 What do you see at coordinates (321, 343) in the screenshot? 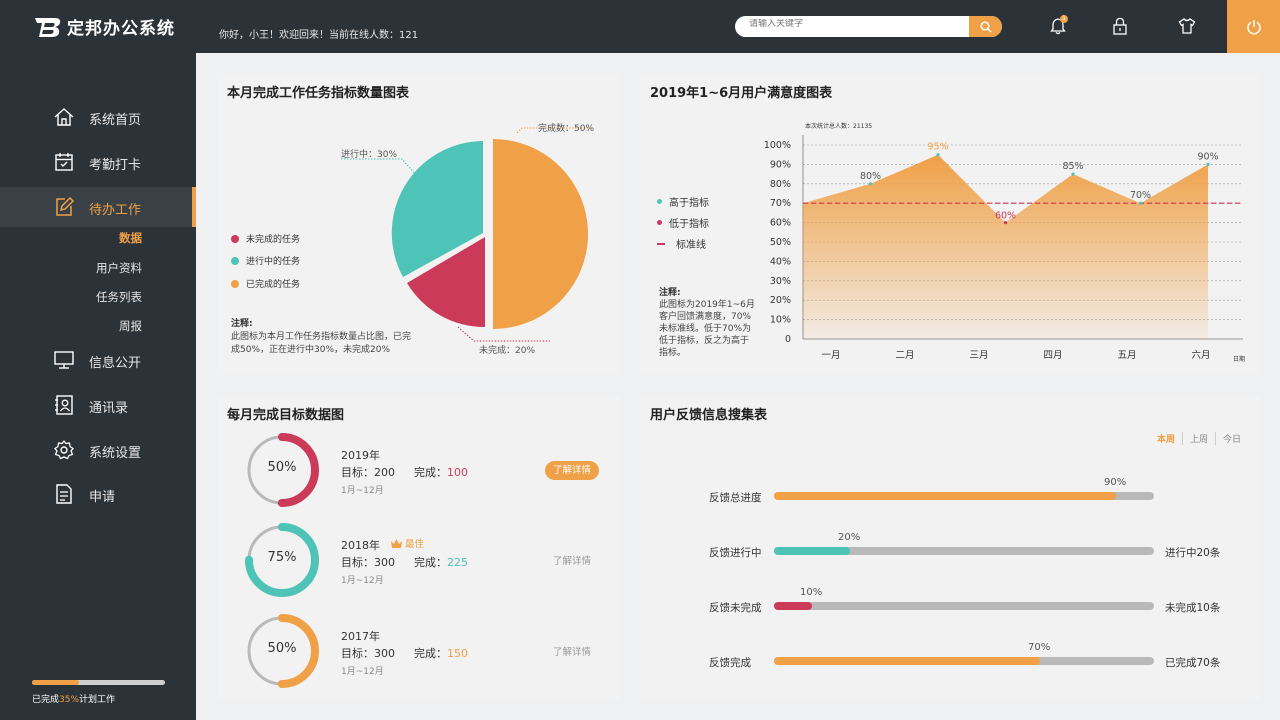
I see `pie-note-body: 此图标为本月工作任务指标数量占比图，已完成50%，正在进行中30%，未完成20%` at bounding box center [321, 343].